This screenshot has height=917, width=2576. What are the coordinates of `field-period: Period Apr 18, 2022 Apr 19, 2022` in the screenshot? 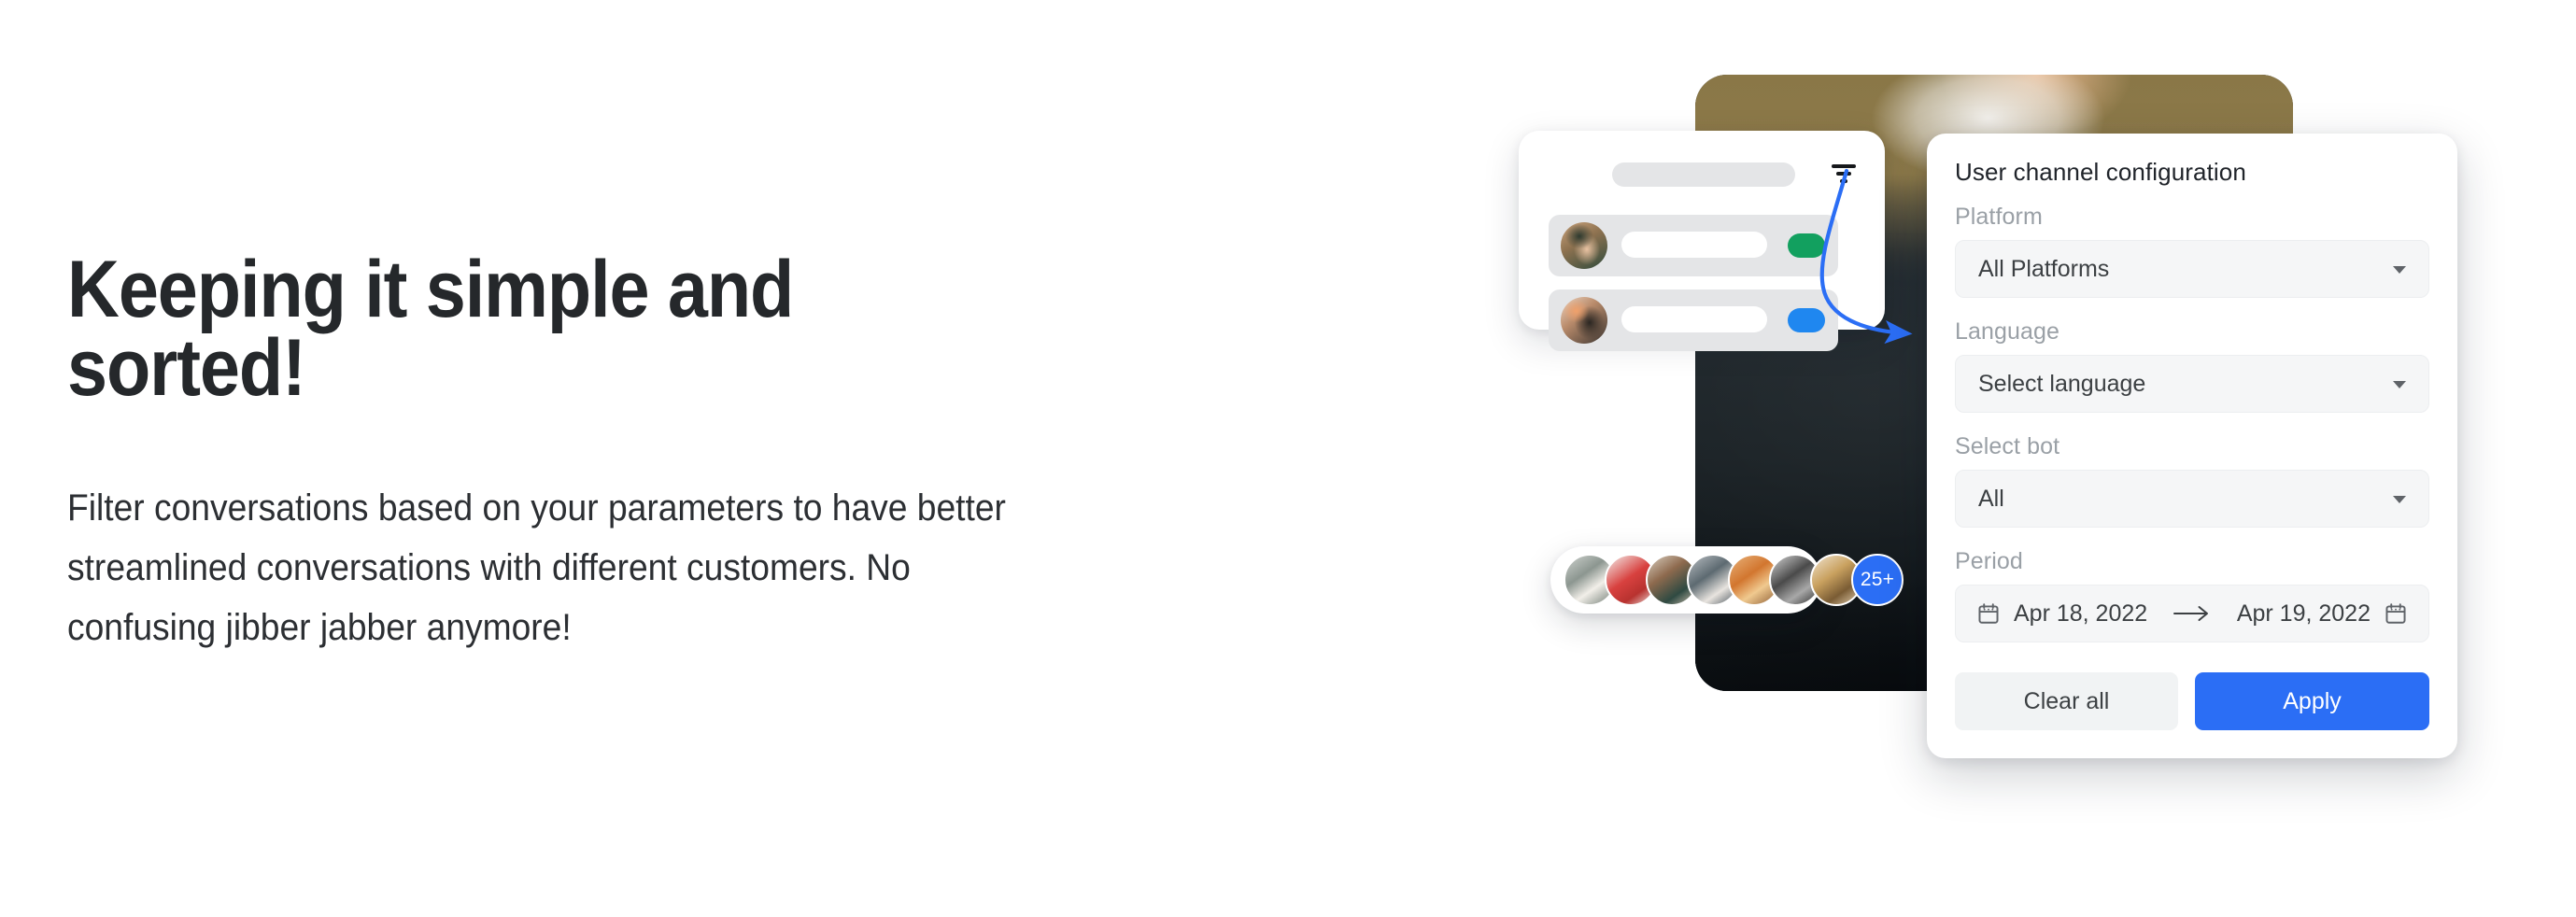 It's located at (2192, 595).